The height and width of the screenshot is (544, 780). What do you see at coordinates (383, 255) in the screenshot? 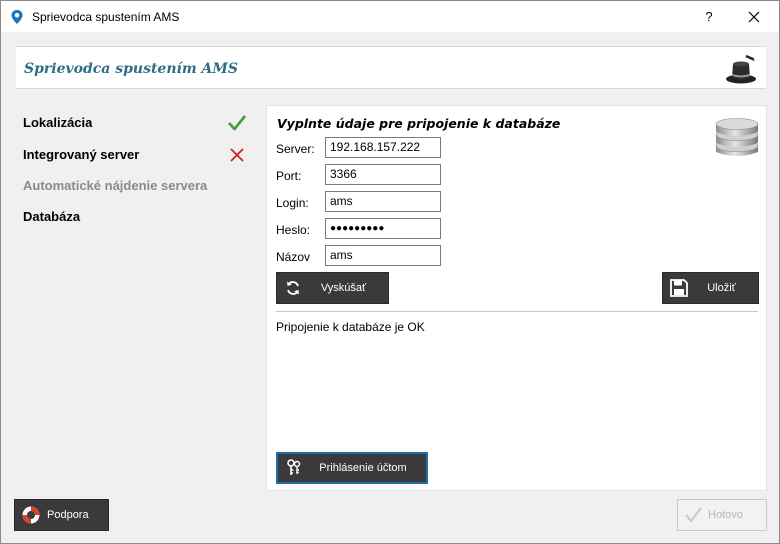
I see `name-input: ams` at bounding box center [383, 255].